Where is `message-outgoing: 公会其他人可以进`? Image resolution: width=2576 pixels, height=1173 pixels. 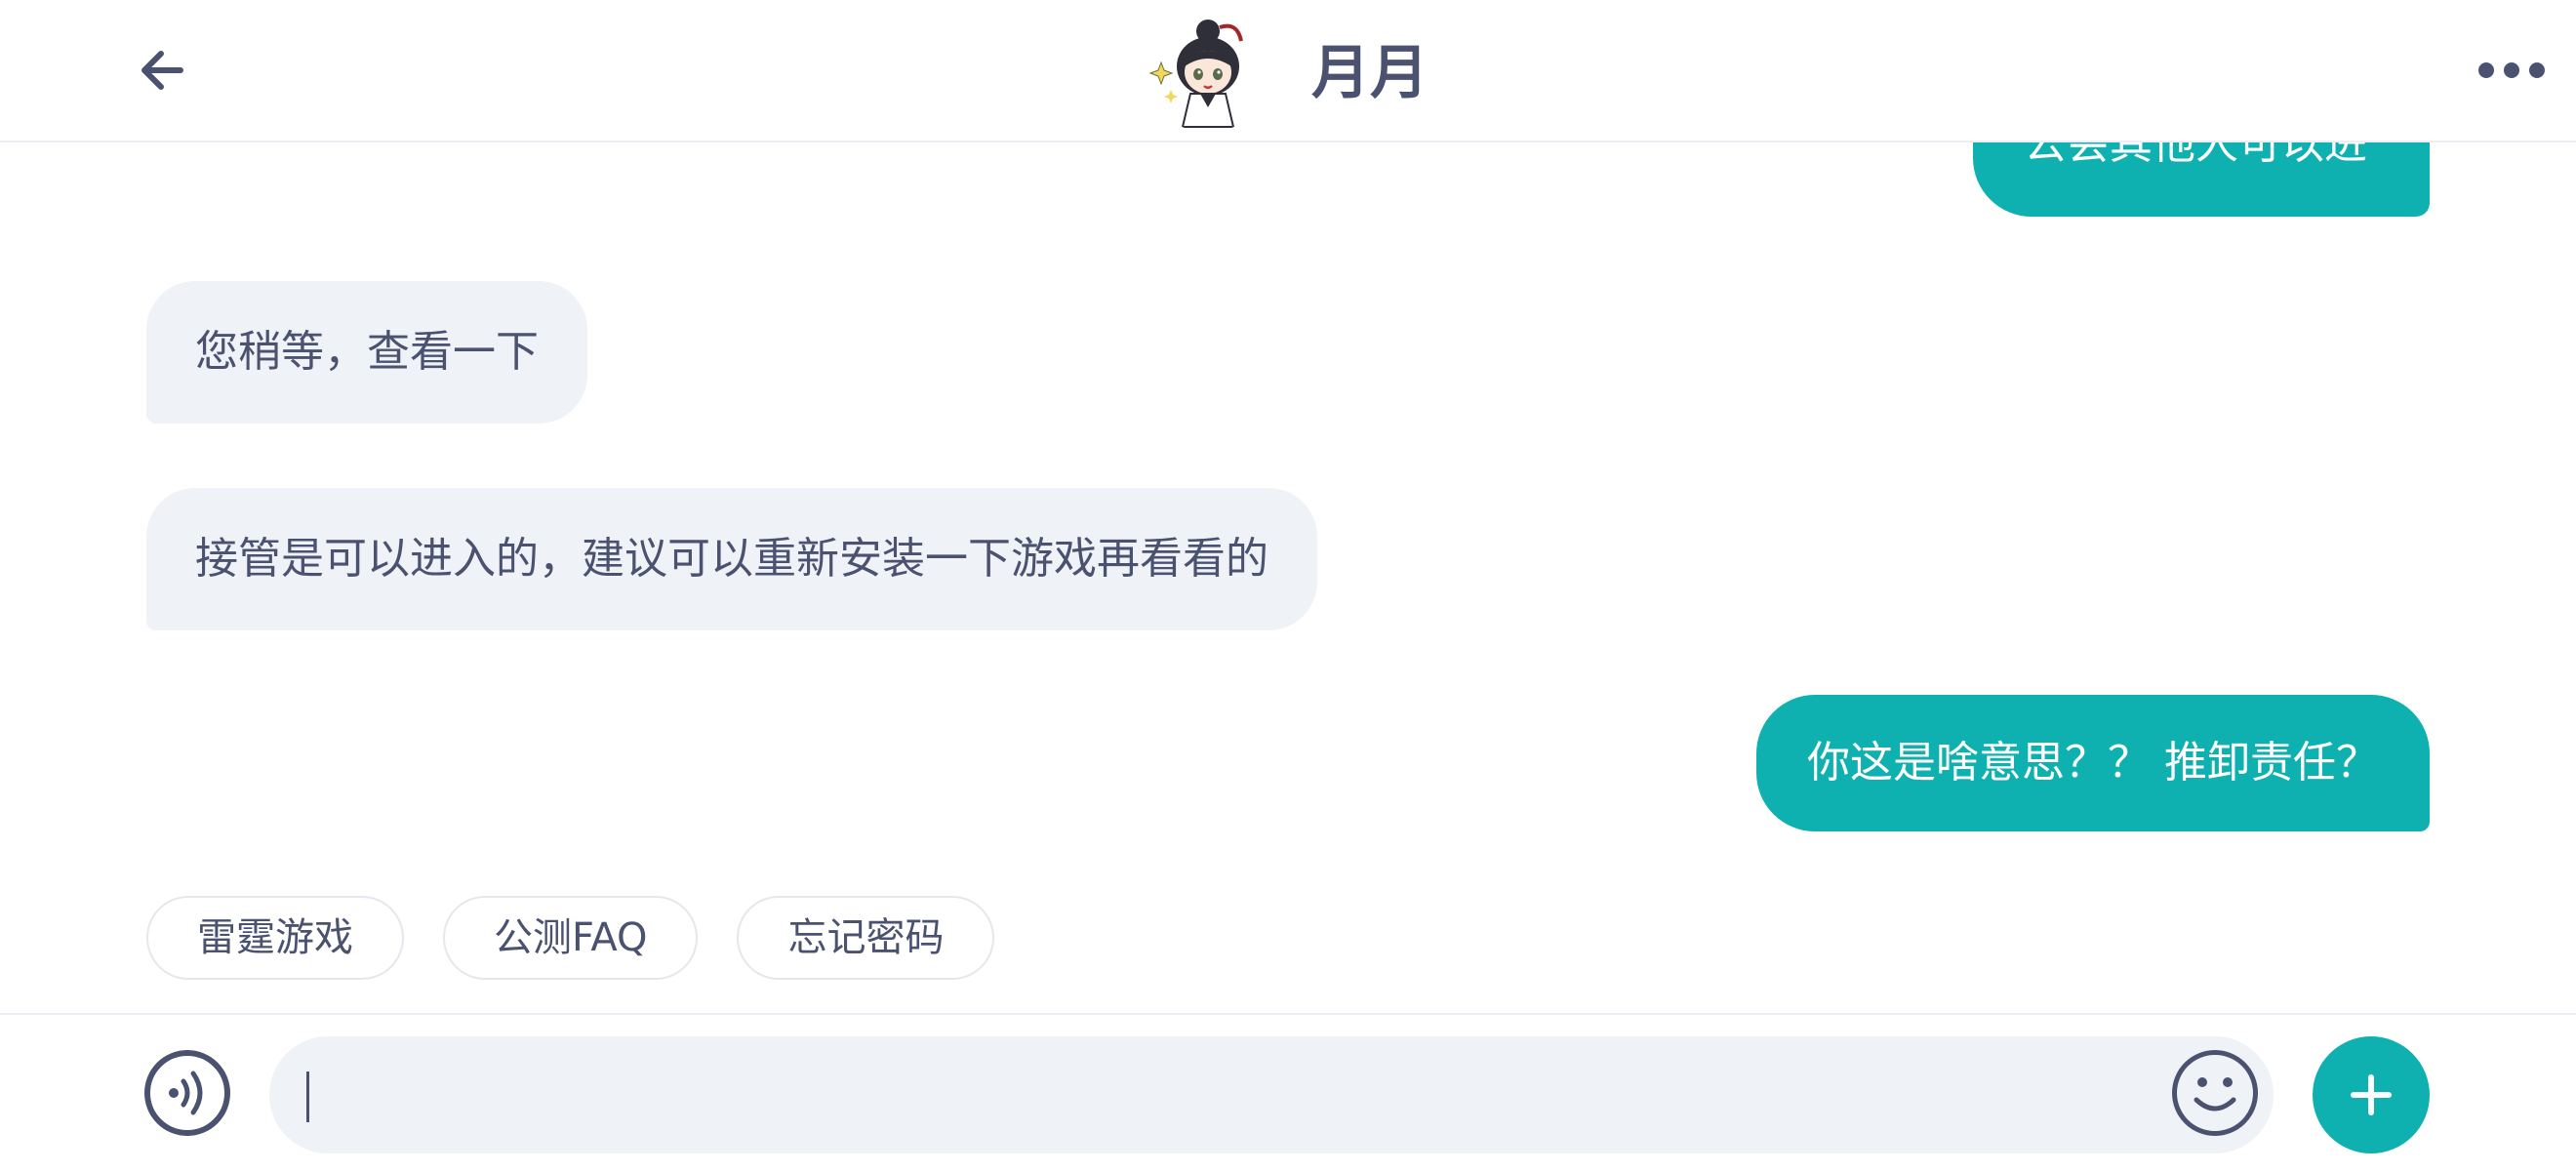
message-outgoing: 公会其他人可以进 is located at coordinates (2201, 179).